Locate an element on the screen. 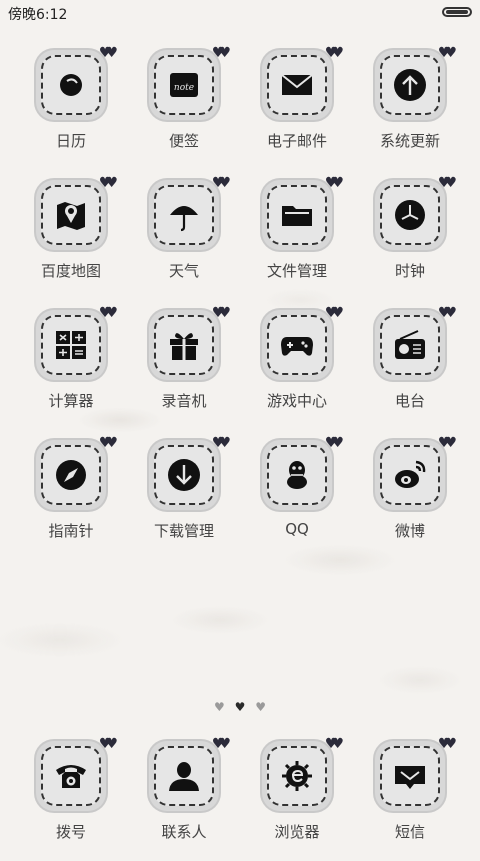  notes-icon: note is located at coordinates (184, 85).